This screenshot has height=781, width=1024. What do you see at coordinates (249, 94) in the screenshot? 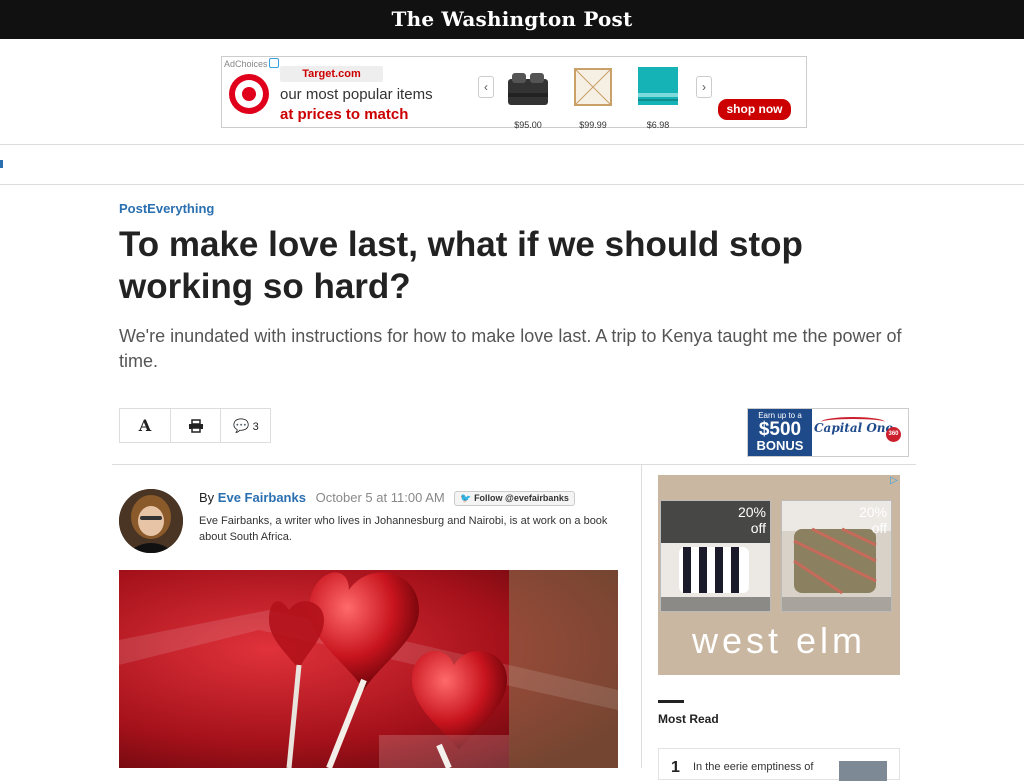
I see `target-logo` at bounding box center [249, 94].